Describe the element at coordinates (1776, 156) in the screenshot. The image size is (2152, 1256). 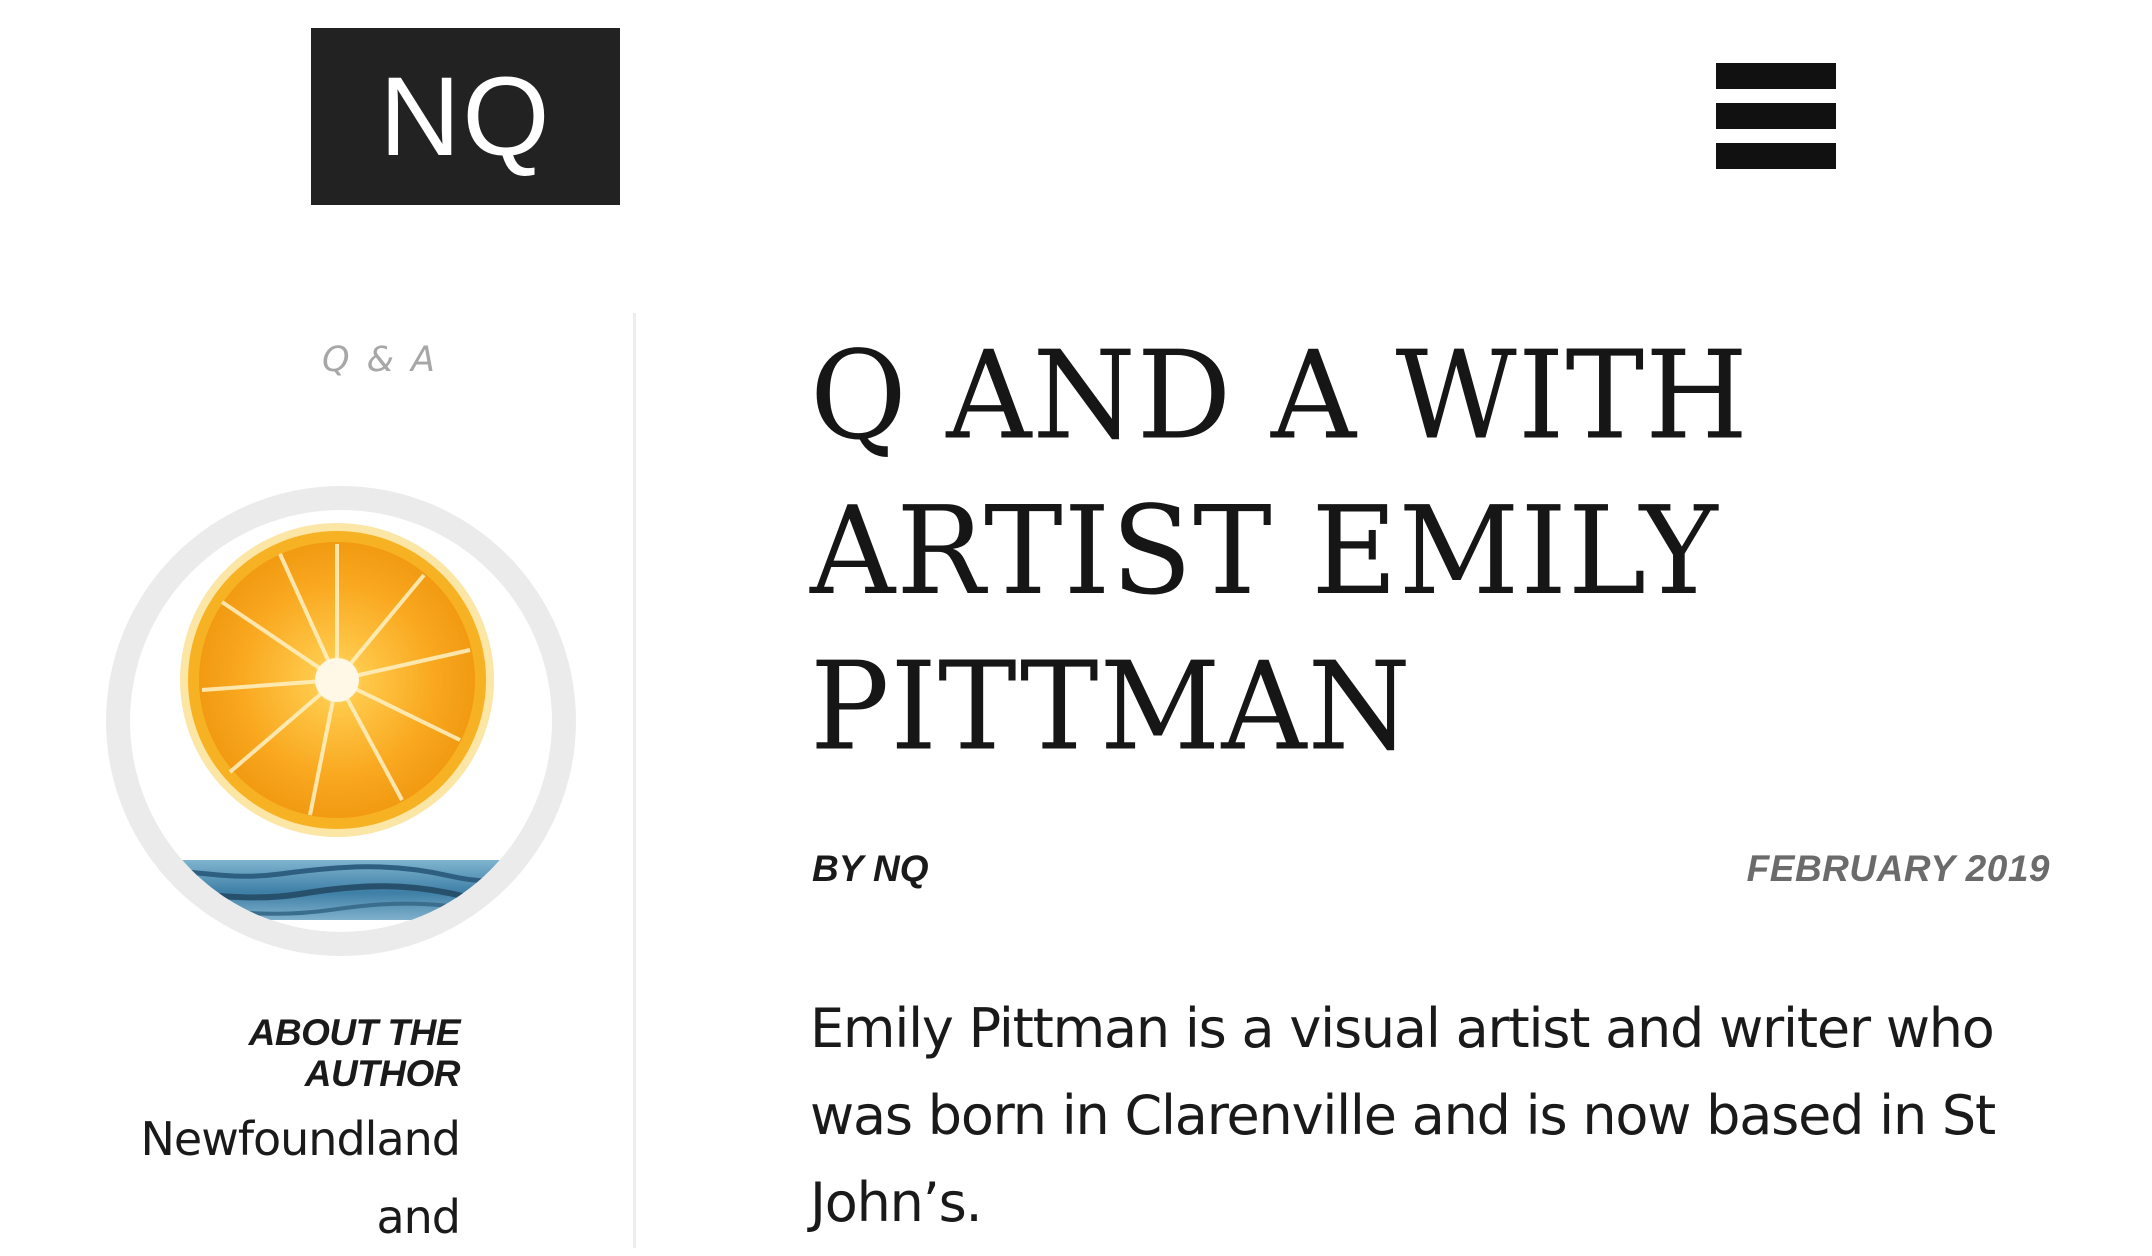
I see `menu-bar-bottom` at that location.